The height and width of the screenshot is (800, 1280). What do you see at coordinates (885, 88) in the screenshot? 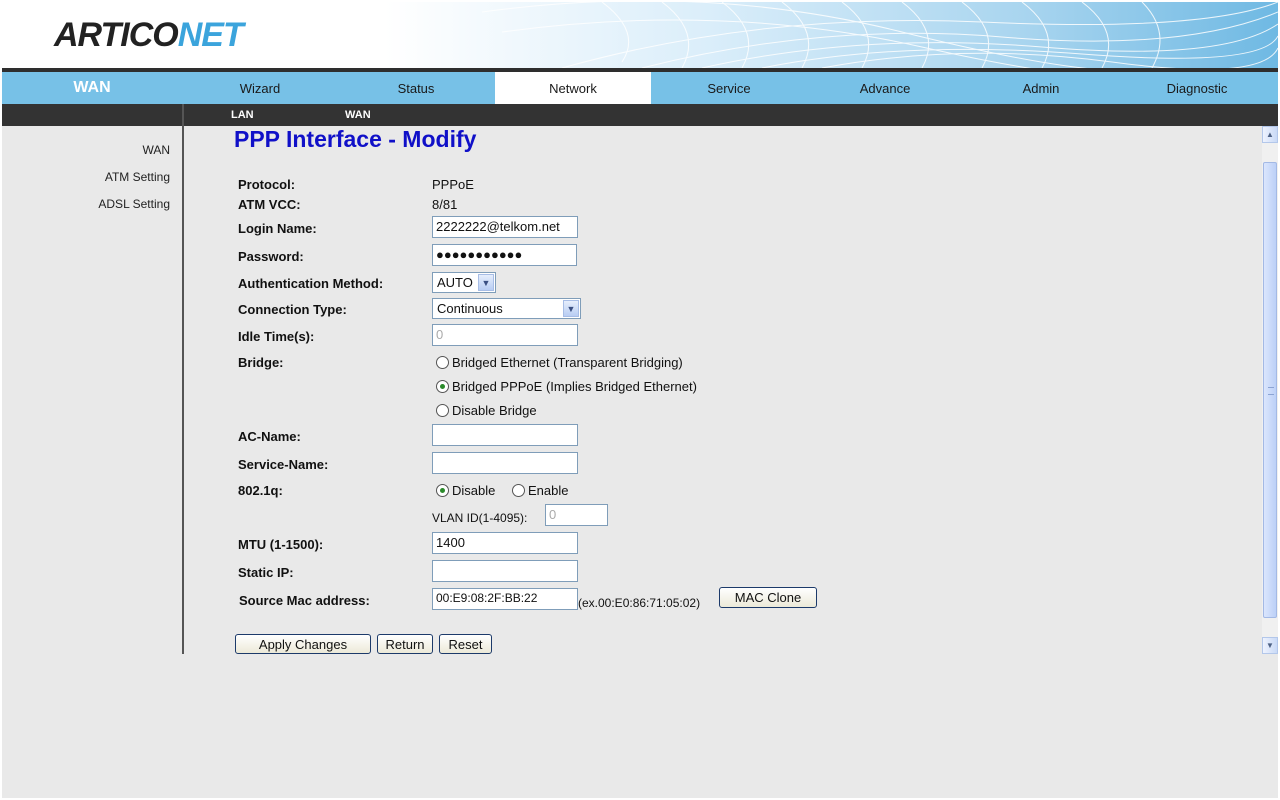
I see `nav-item-advance: Advance` at bounding box center [885, 88].